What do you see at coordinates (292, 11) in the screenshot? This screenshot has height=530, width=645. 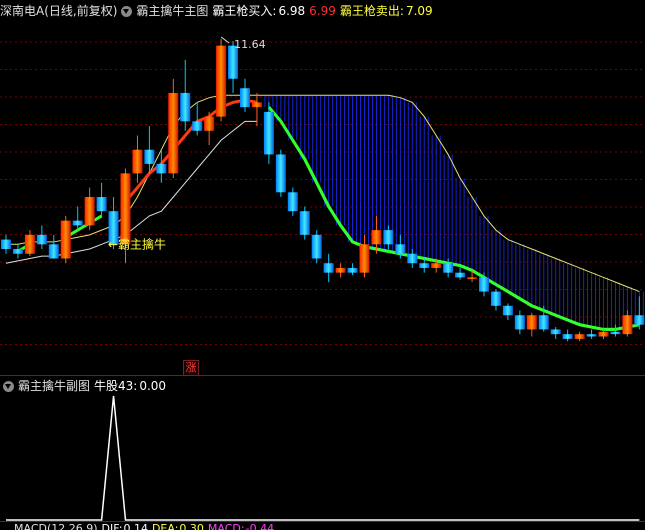 I see `buy-value: 6.98` at bounding box center [292, 11].